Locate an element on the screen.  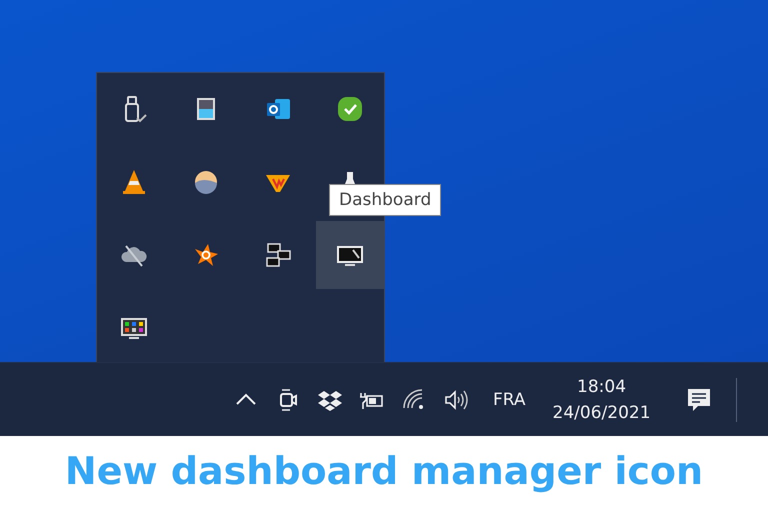
tooltip: Dashboard is located at coordinates (385, 200).